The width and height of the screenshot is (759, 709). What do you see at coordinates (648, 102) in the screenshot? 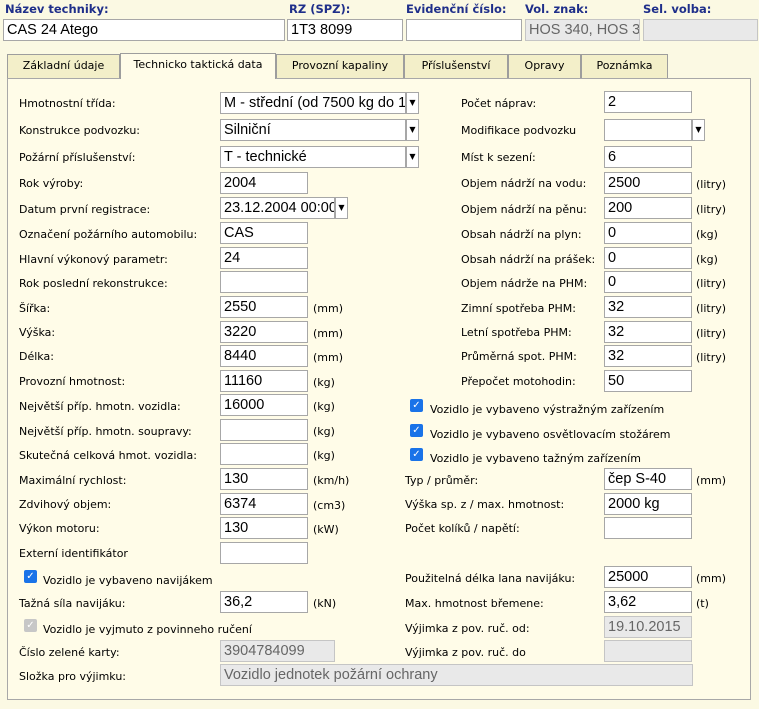
I see `naprav-input: 2` at bounding box center [648, 102].